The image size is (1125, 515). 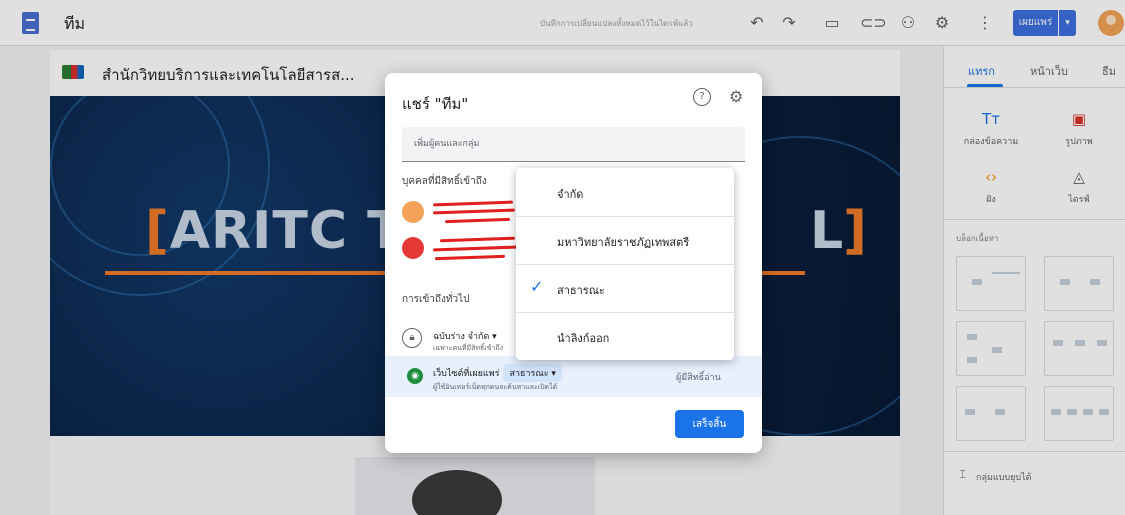 I want to click on lock-icon: 🔒︎, so click(x=412, y=338).